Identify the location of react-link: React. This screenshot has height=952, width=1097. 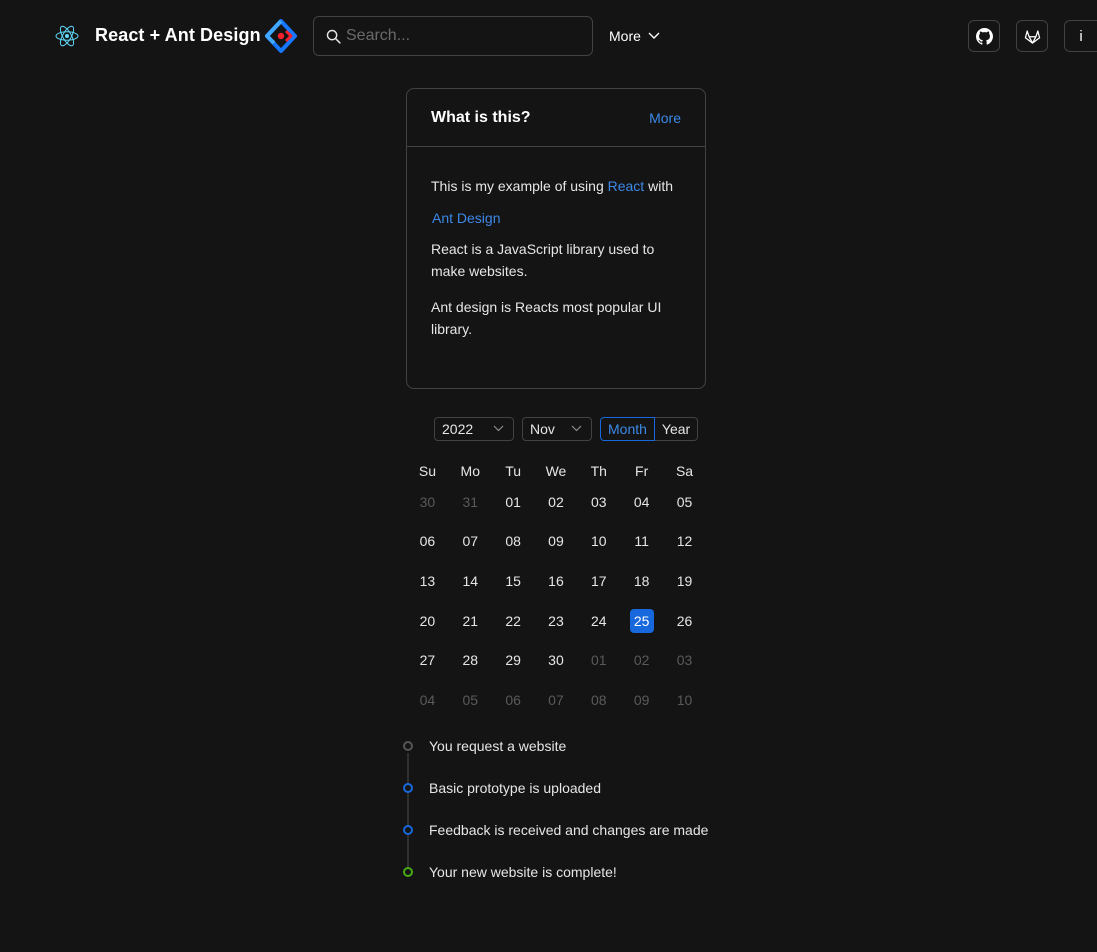
(626, 186).